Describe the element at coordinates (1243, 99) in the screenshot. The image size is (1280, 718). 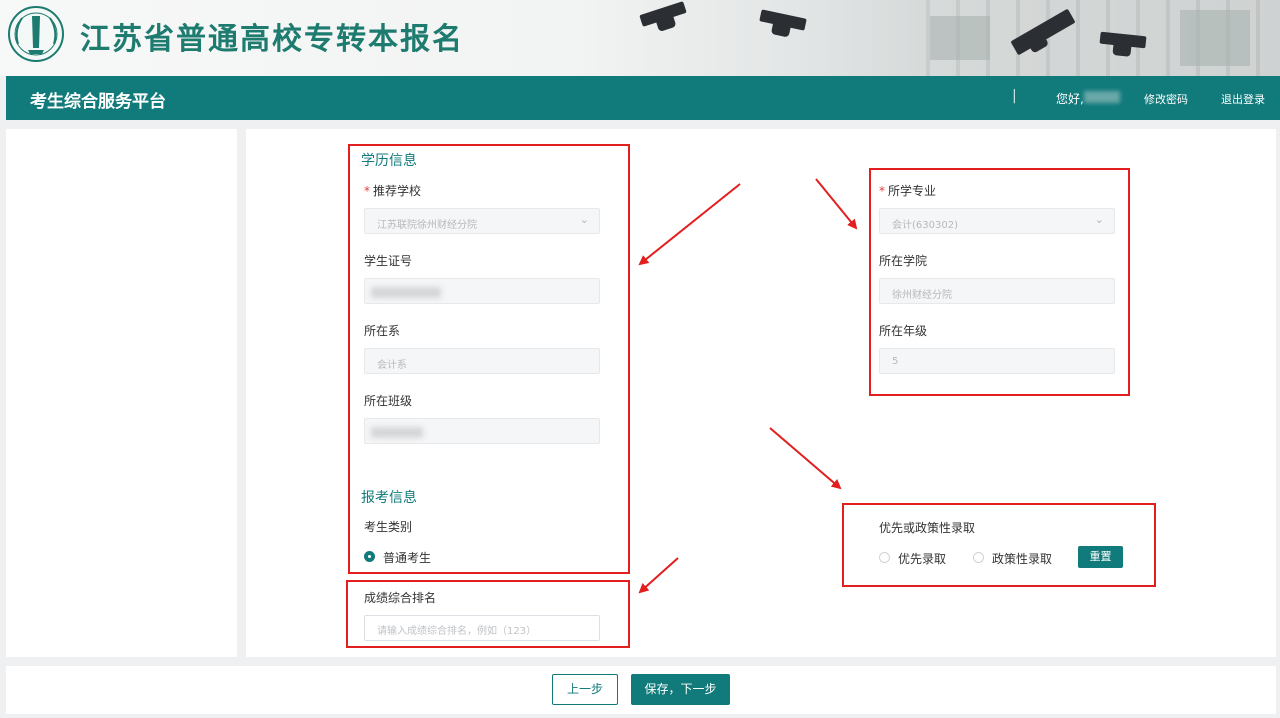
I see `logout-link: 退出登录` at that location.